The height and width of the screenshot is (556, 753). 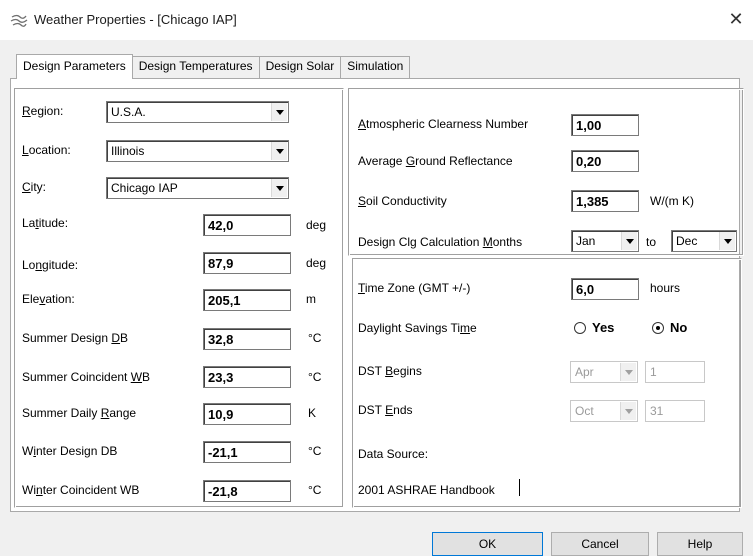 What do you see at coordinates (651, 242) in the screenshot?
I see `months-to-label: to` at bounding box center [651, 242].